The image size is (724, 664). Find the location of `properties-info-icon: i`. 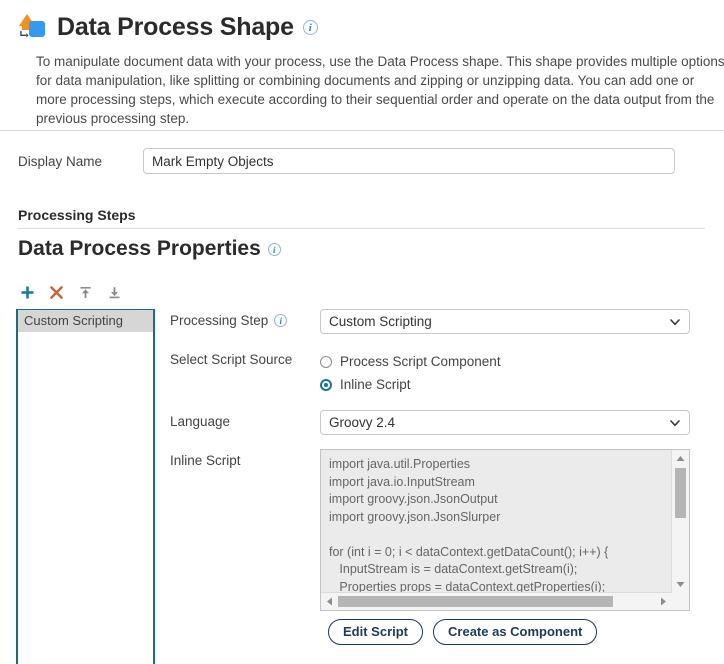

properties-info-icon: i is located at coordinates (274, 249).